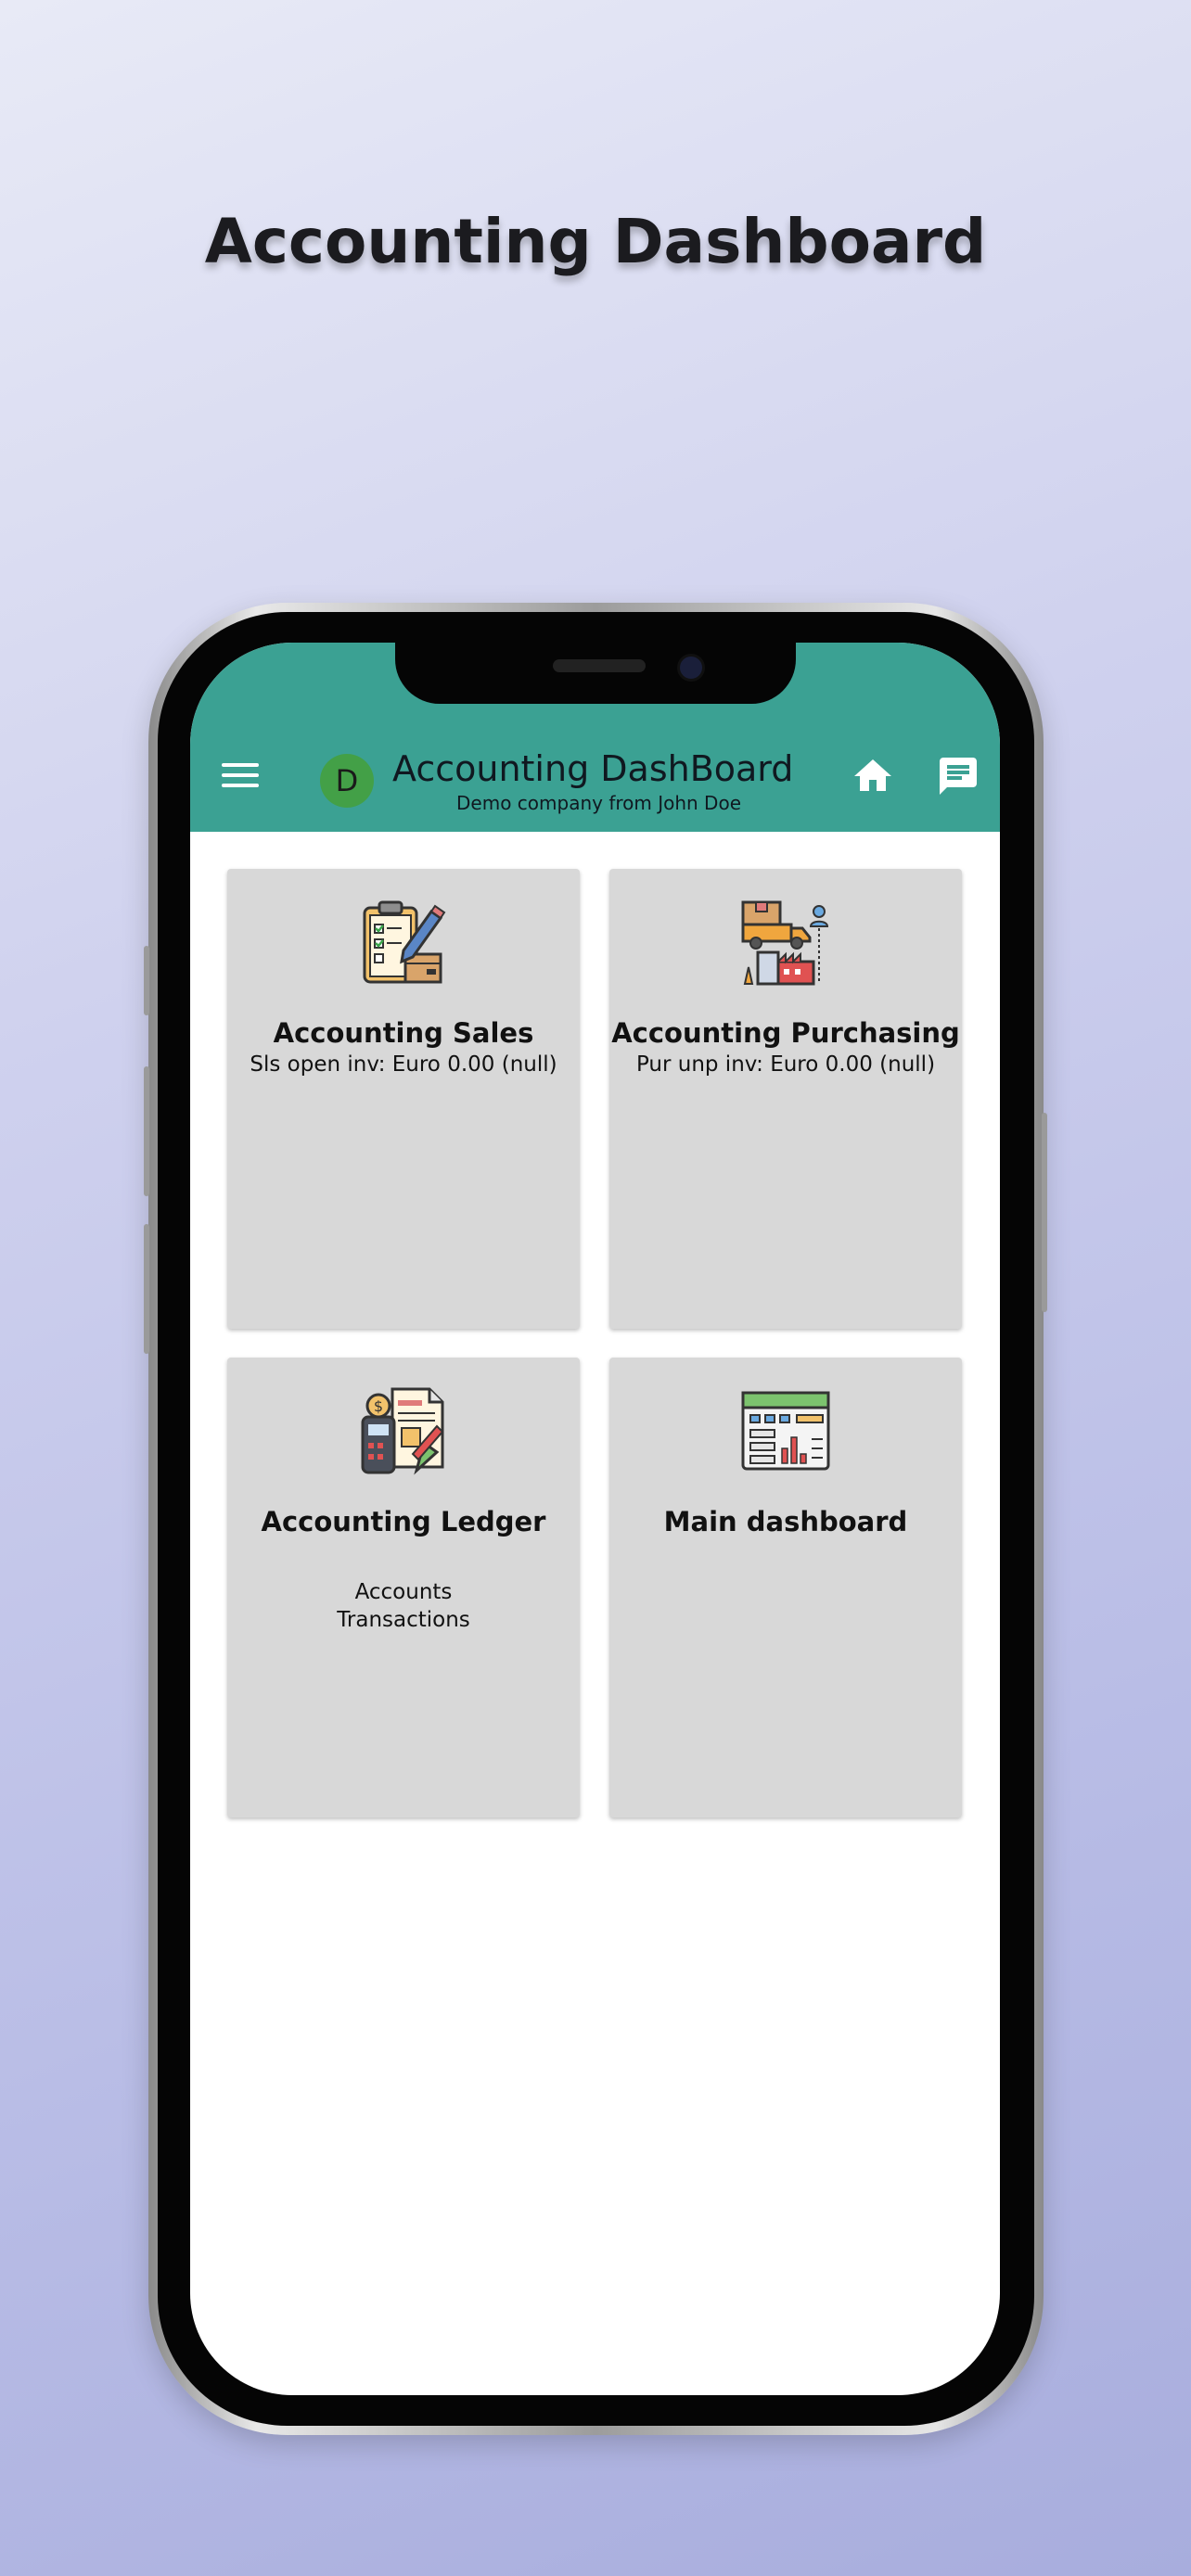 The width and height of the screenshot is (1191, 2576). What do you see at coordinates (404, 942) in the screenshot?
I see `clipboard-checklist-icon` at bounding box center [404, 942].